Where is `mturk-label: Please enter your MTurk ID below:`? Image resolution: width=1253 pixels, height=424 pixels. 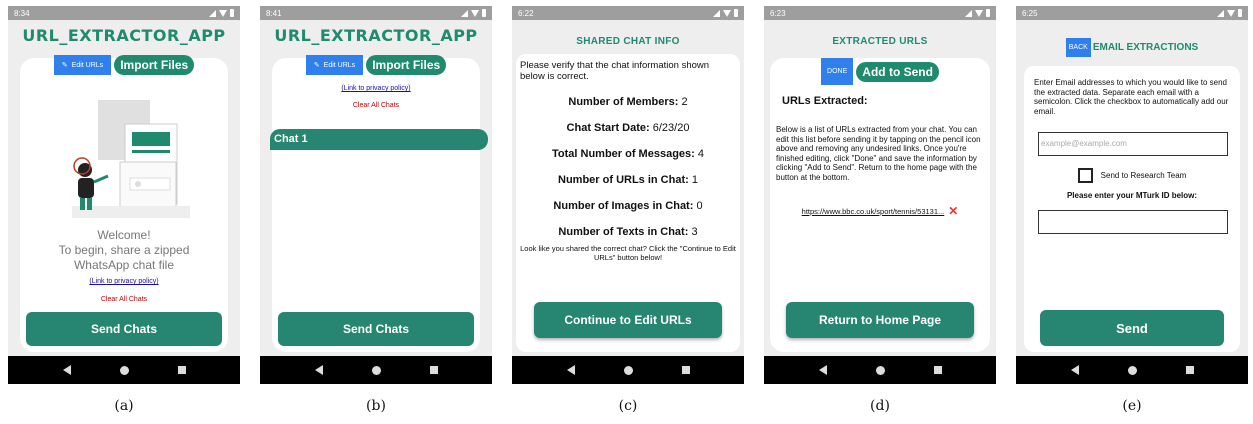
mturk-label: Please enter your MTurk ID below: is located at coordinates (1132, 195).